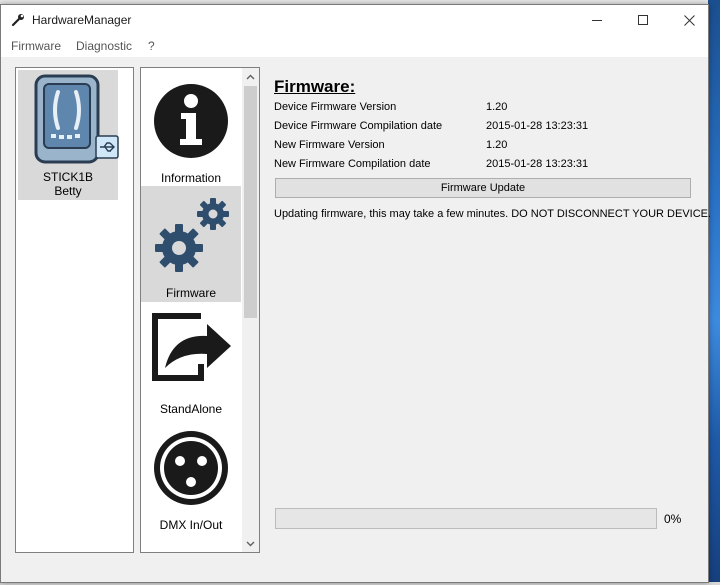  I want to click on close-button, so click(689, 20).